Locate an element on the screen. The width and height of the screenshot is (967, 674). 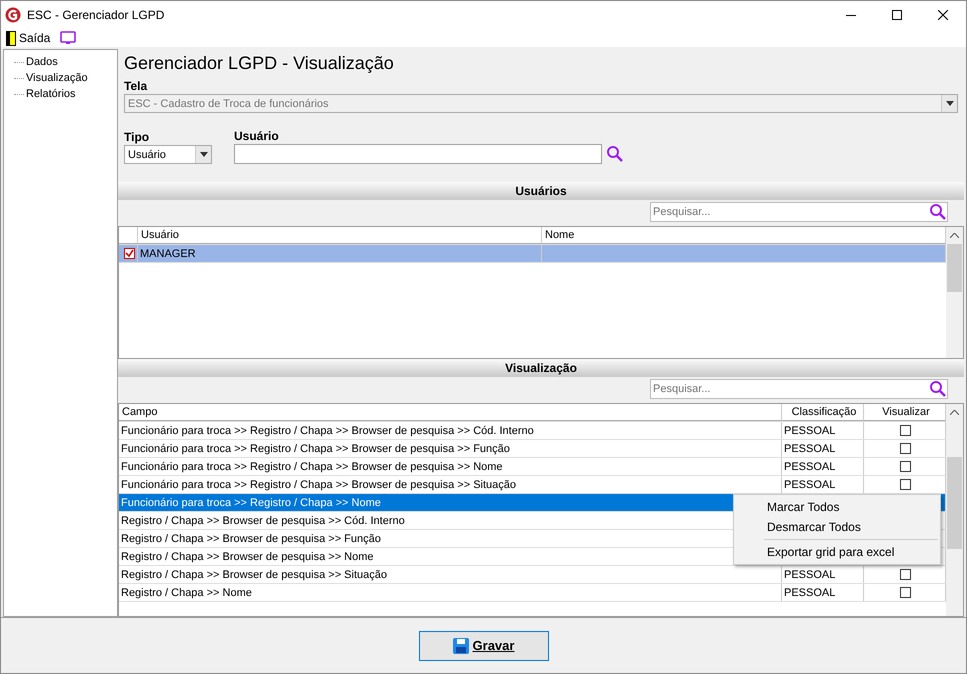
section-header: Visualização is located at coordinates (541, 368).